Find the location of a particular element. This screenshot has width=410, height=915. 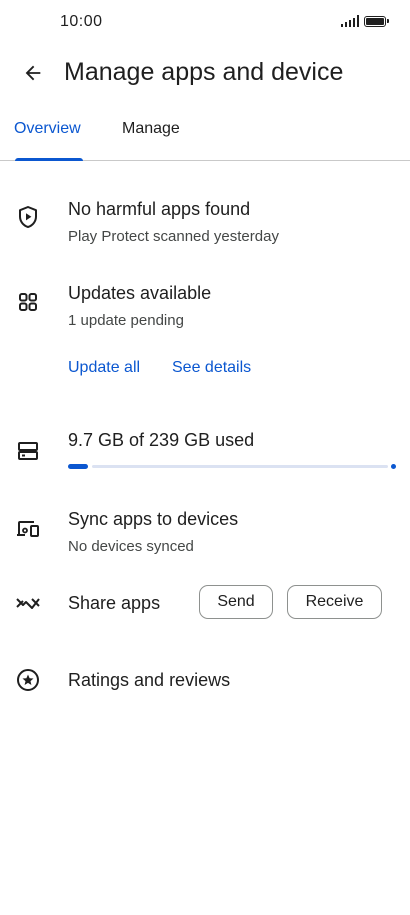

arrow-back-icon is located at coordinates (33, 73).